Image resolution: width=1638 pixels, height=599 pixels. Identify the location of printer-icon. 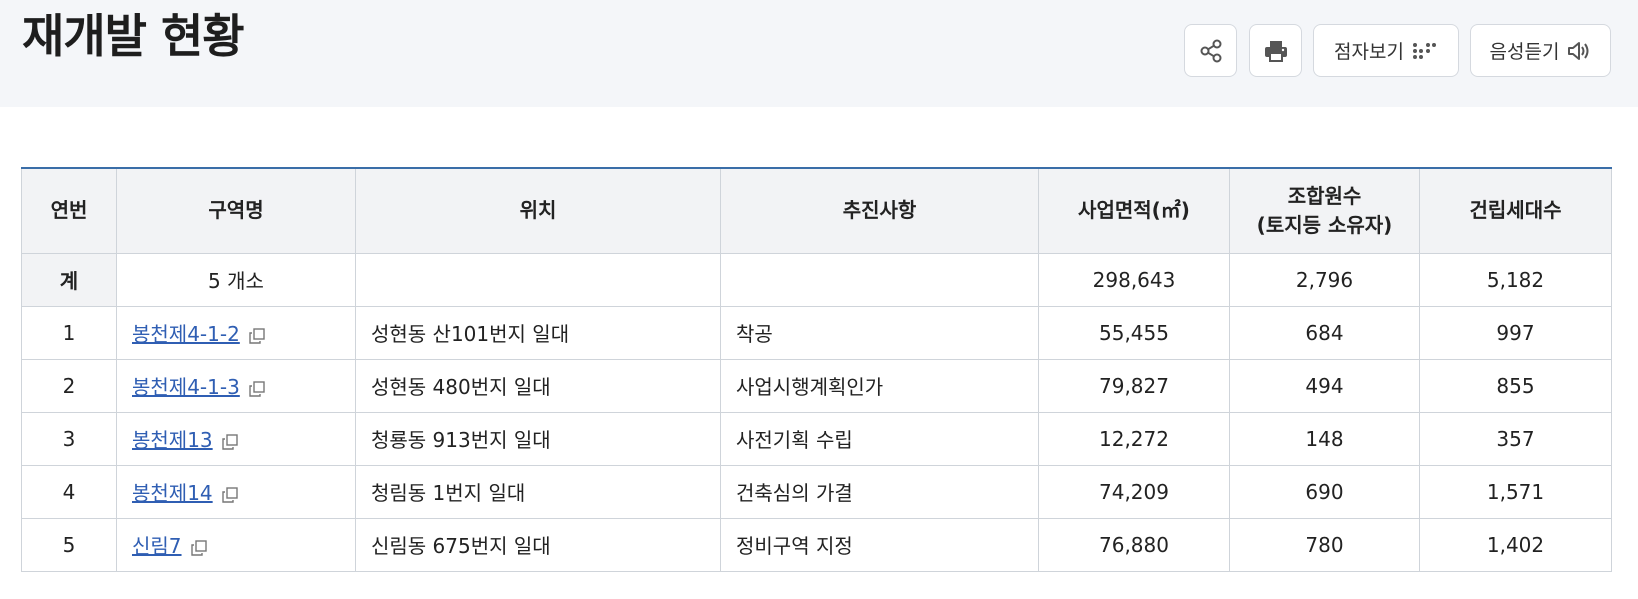
(1275, 51).